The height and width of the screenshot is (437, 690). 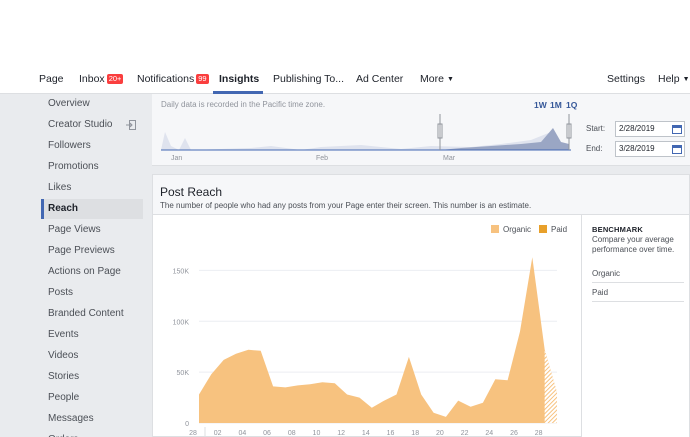 What do you see at coordinates (594, 148) in the screenshot?
I see `end-label: End:` at bounding box center [594, 148].